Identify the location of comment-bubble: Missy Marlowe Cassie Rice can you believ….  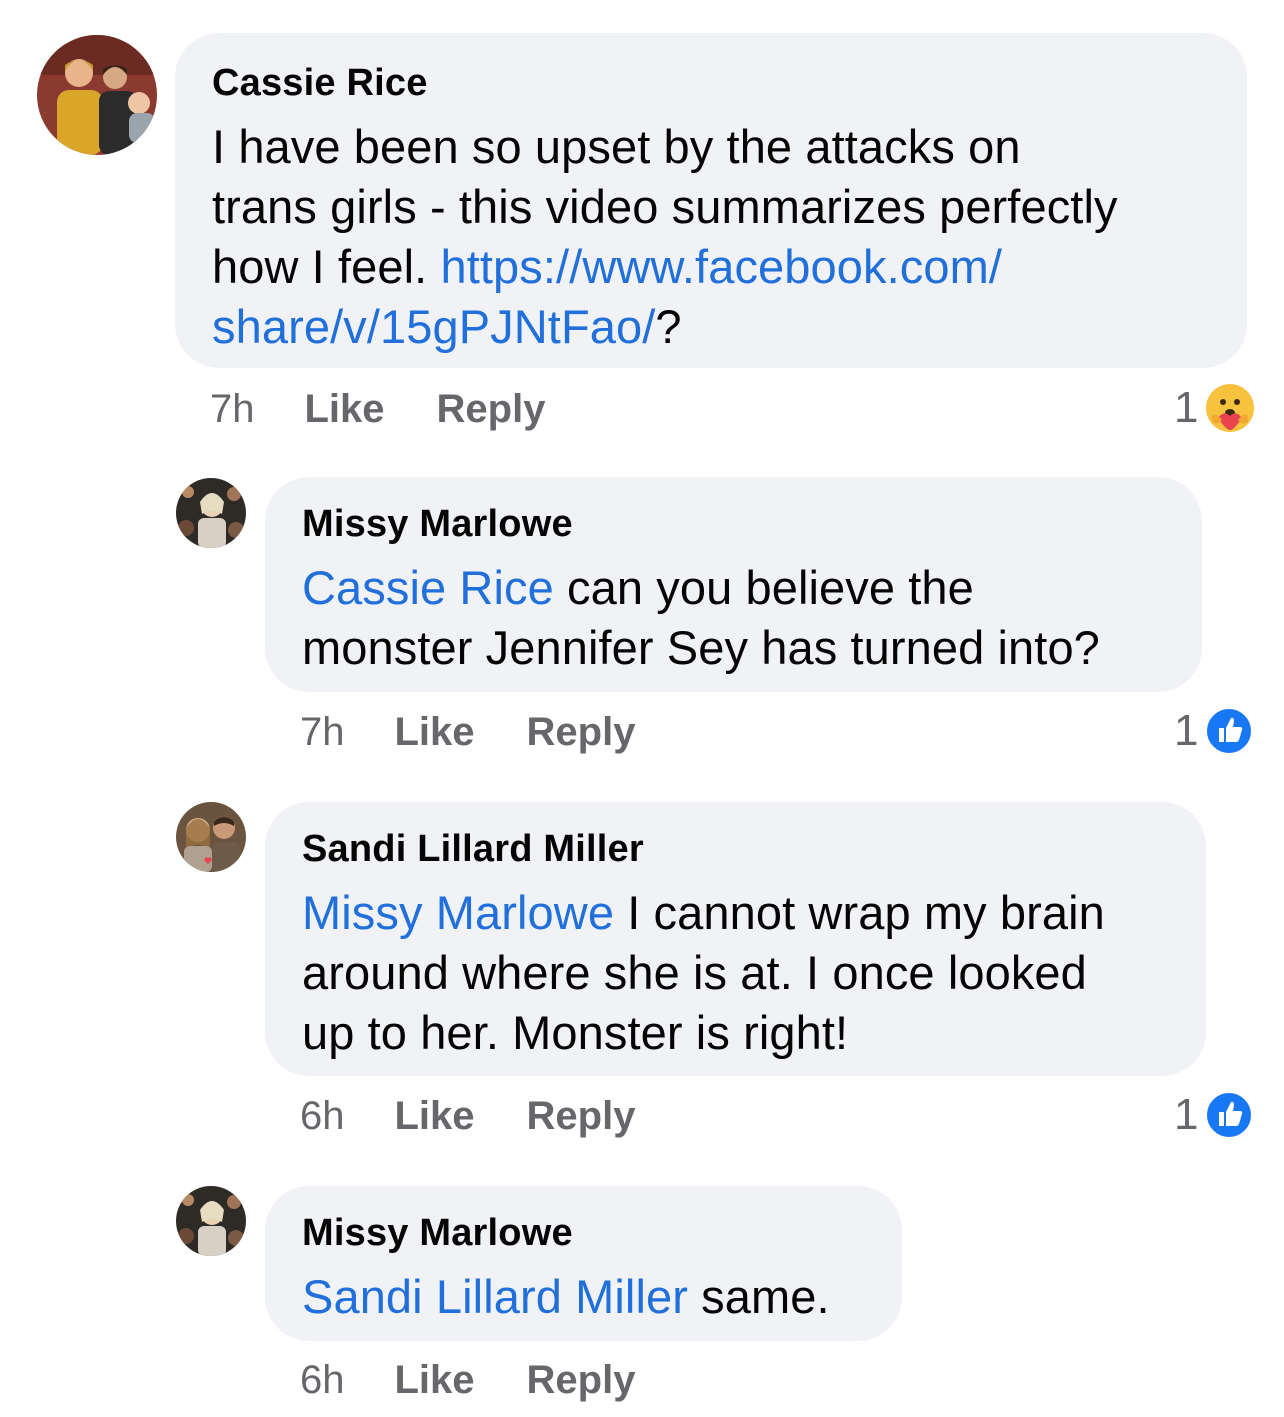
(733, 584).